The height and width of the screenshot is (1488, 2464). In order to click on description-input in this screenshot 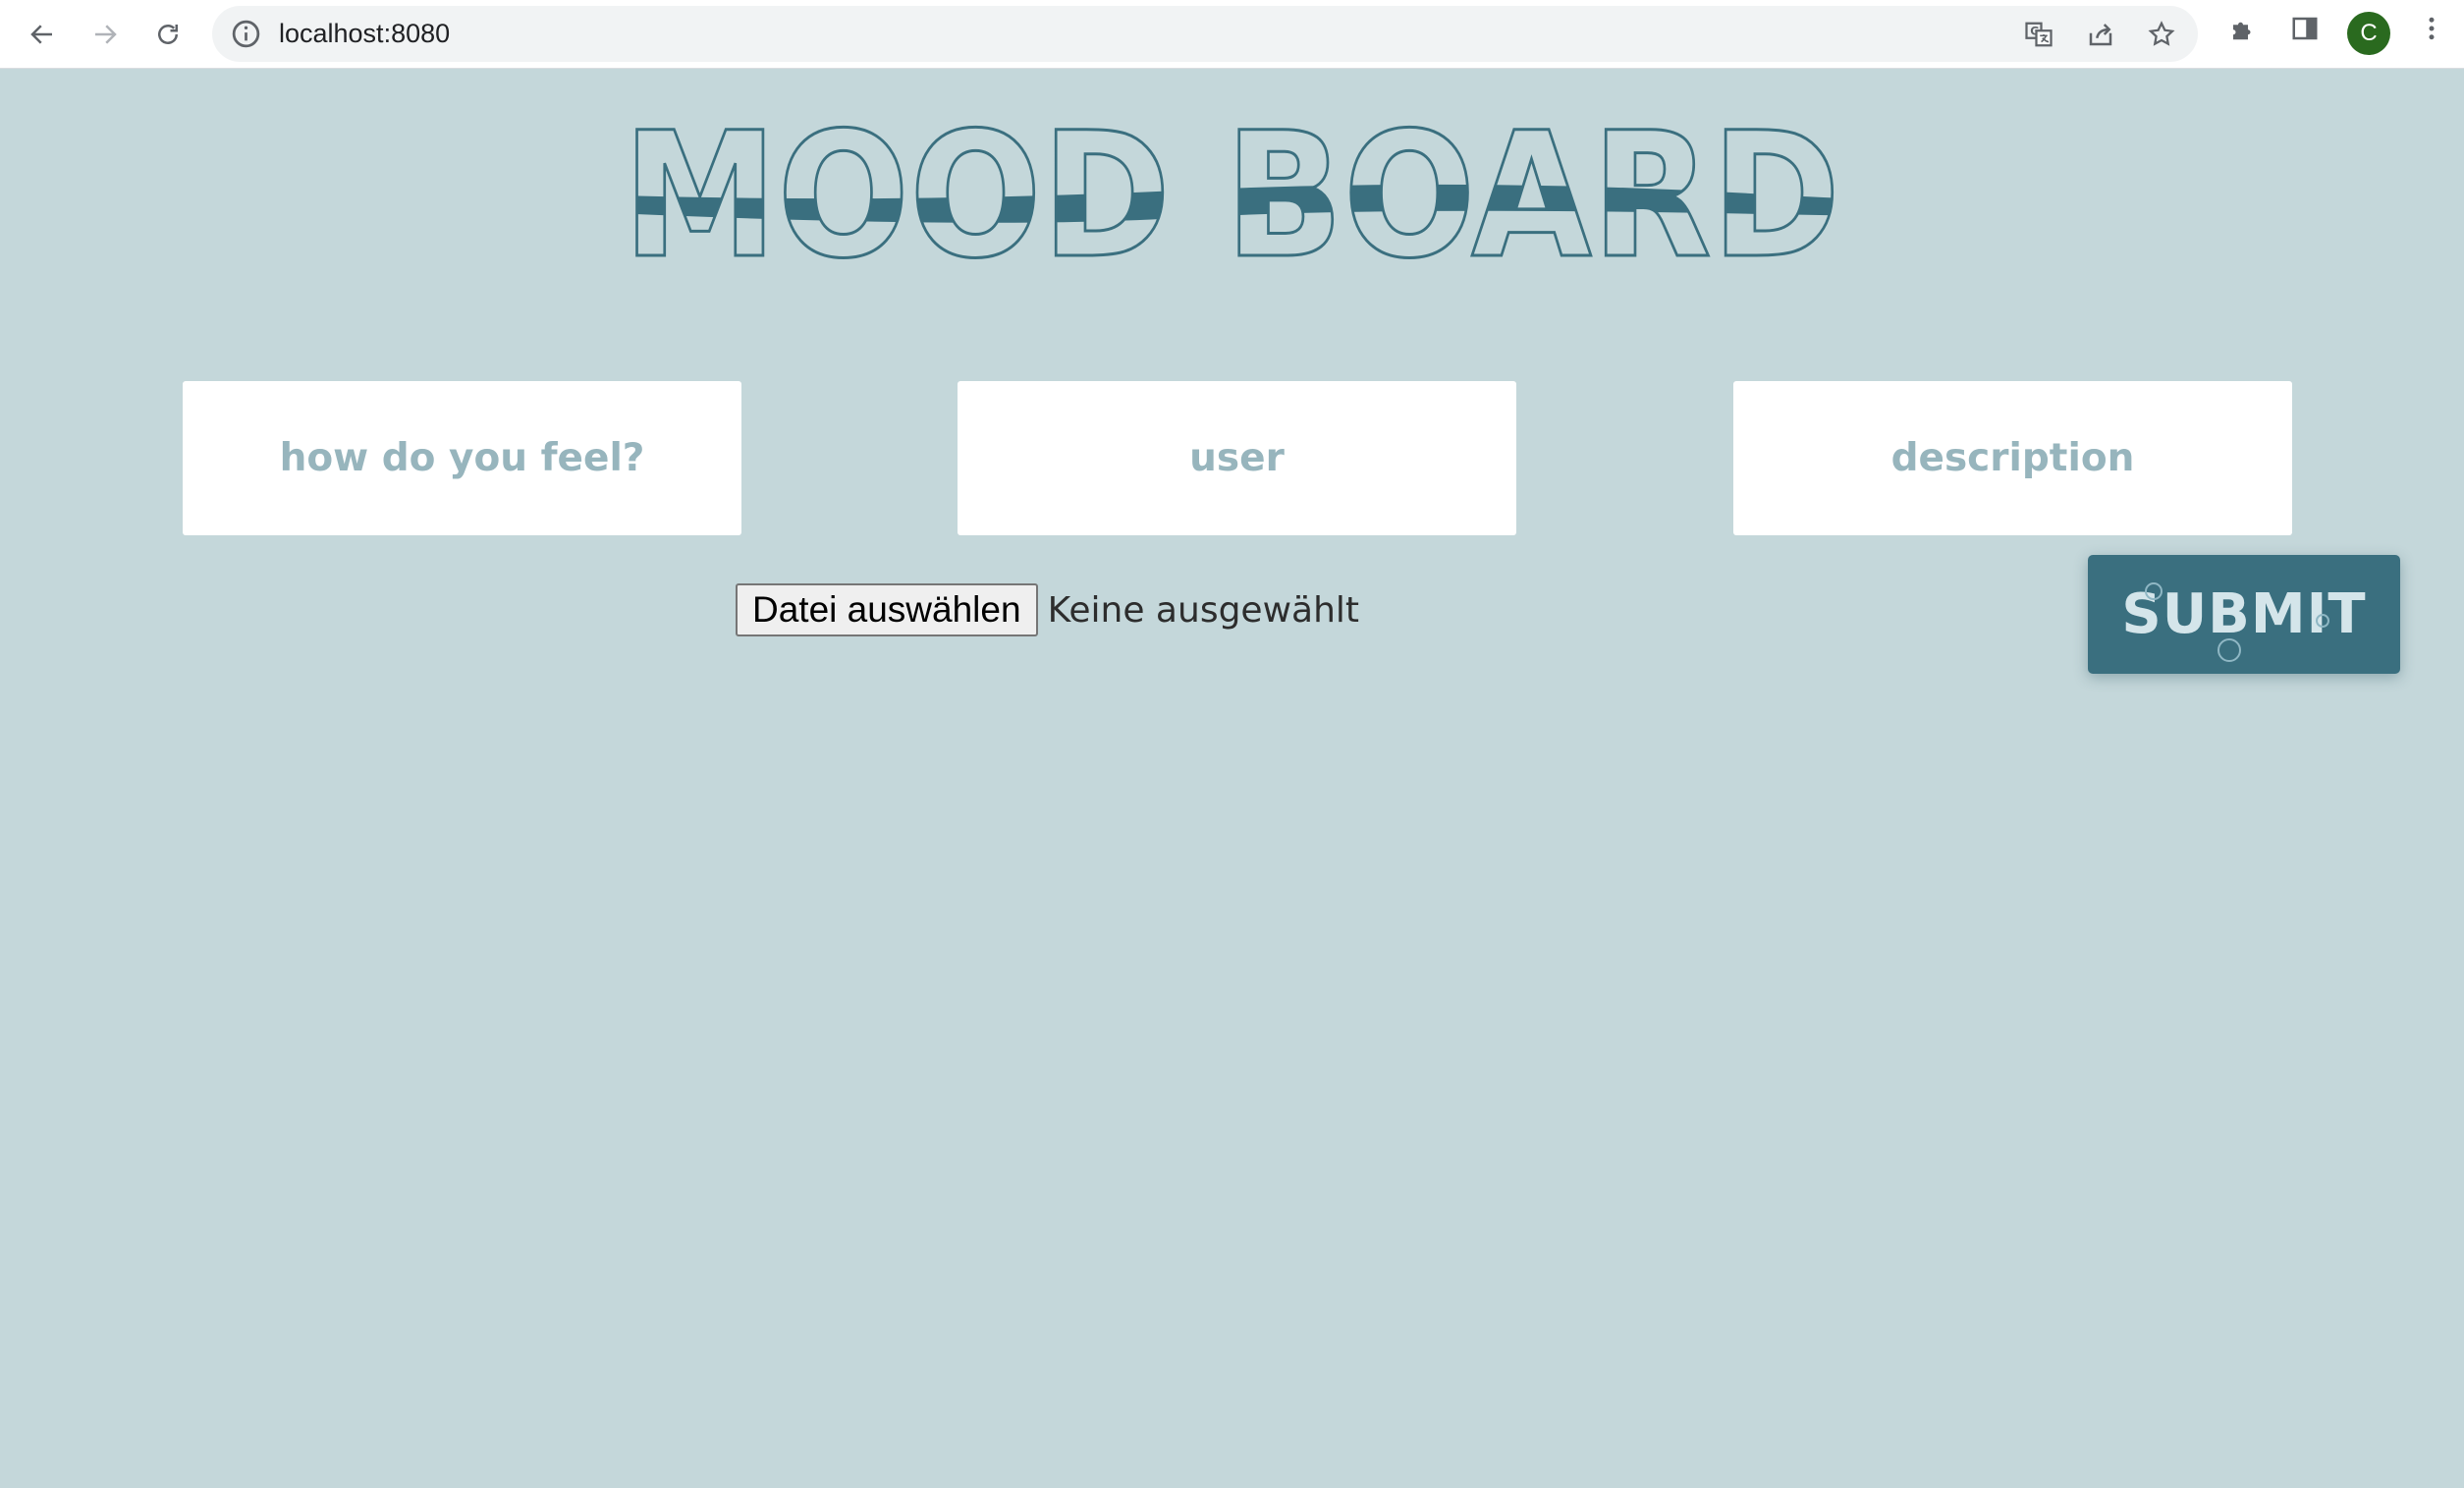, I will do `click(2012, 458)`.